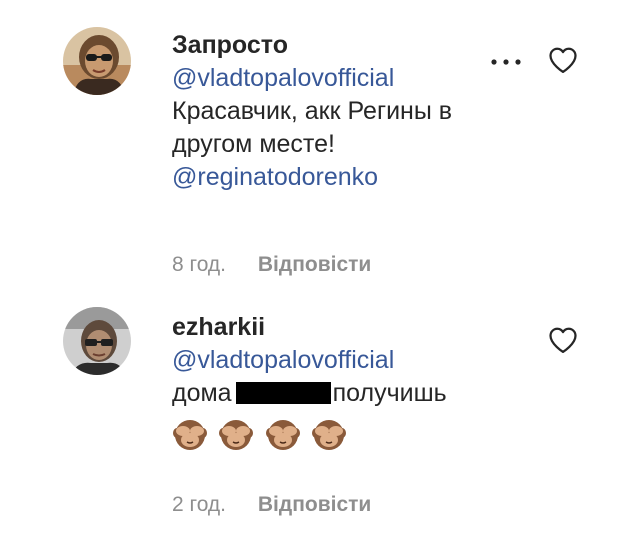 This screenshot has height=541, width=620. I want to click on comment-text-fragment: дома, so click(202, 393).